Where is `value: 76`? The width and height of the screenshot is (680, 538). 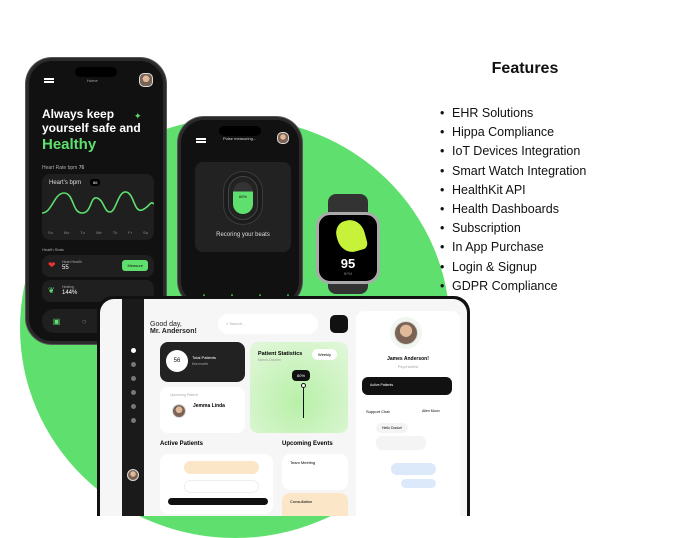
value: 76 is located at coordinates (81, 168).